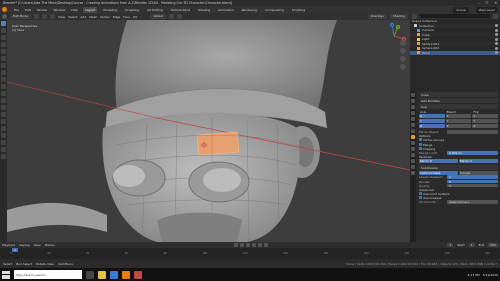  Describe the element at coordinates (455, 16) in the screenshot. I see `outliner-search-input` at that location.